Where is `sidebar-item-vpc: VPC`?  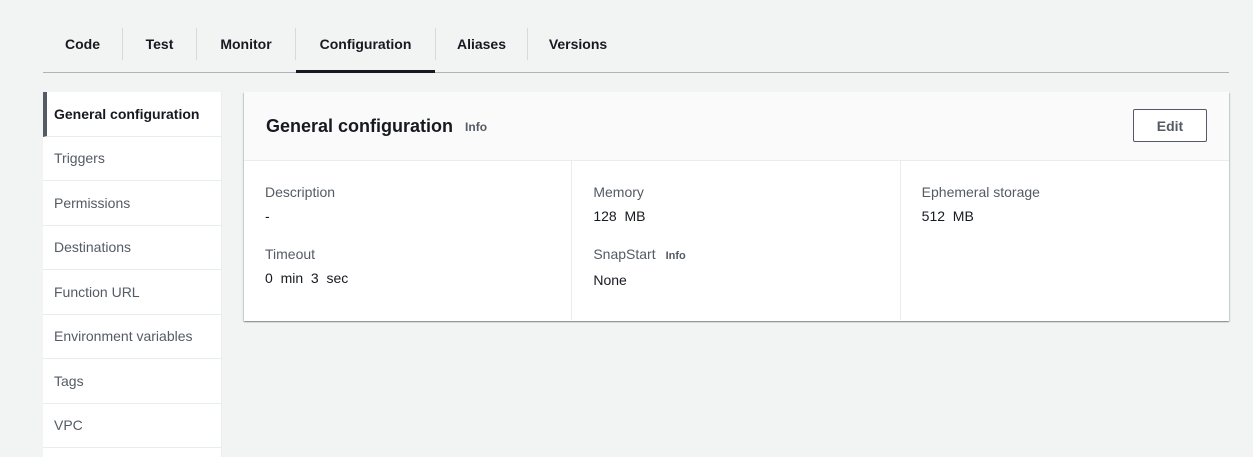
sidebar-item-vpc: VPC is located at coordinates (132, 426).